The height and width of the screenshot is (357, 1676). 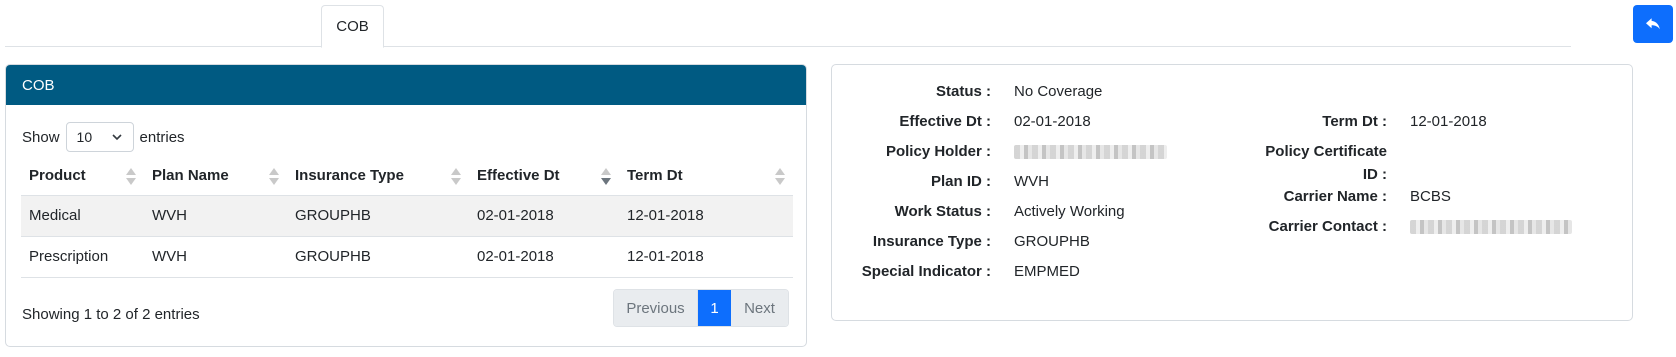 What do you see at coordinates (116, 137) in the screenshot?
I see `chevron-down-icon` at bounding box center [116, 137].